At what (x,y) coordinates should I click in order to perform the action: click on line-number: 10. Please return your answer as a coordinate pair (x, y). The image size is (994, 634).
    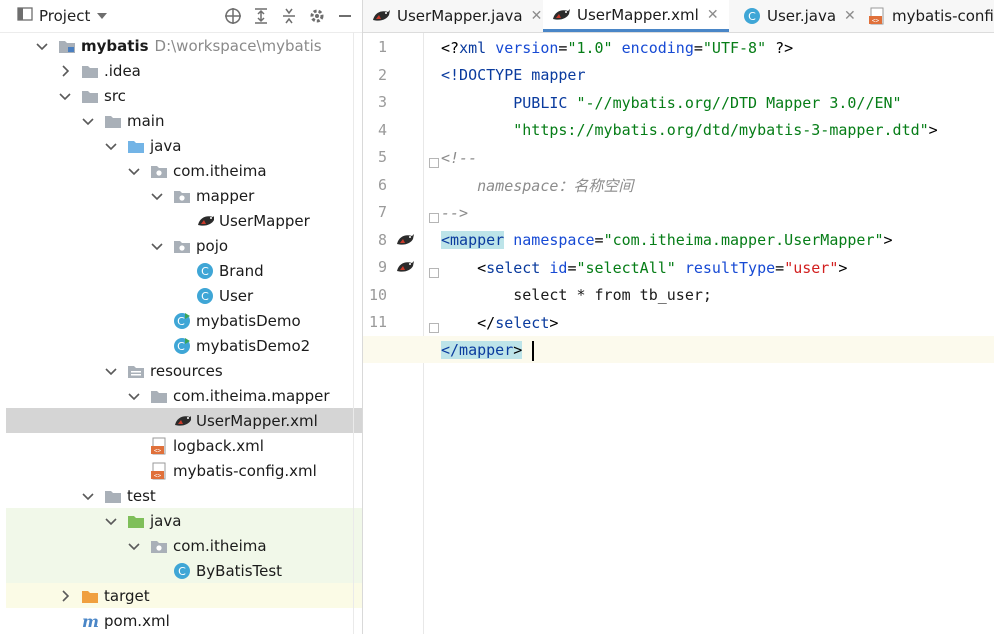
    Looking at the image, I should click on (377, 294).